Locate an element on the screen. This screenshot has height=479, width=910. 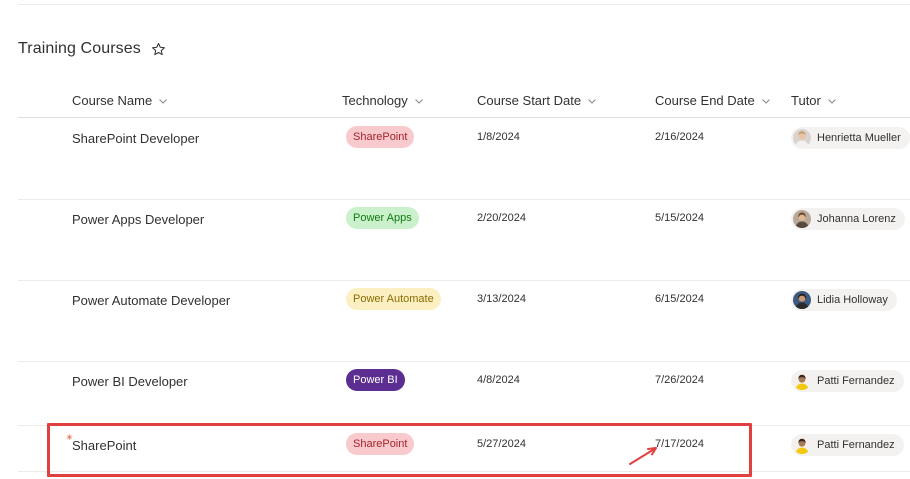
column-header-label: Tutor is located at coordinates (806, 100).